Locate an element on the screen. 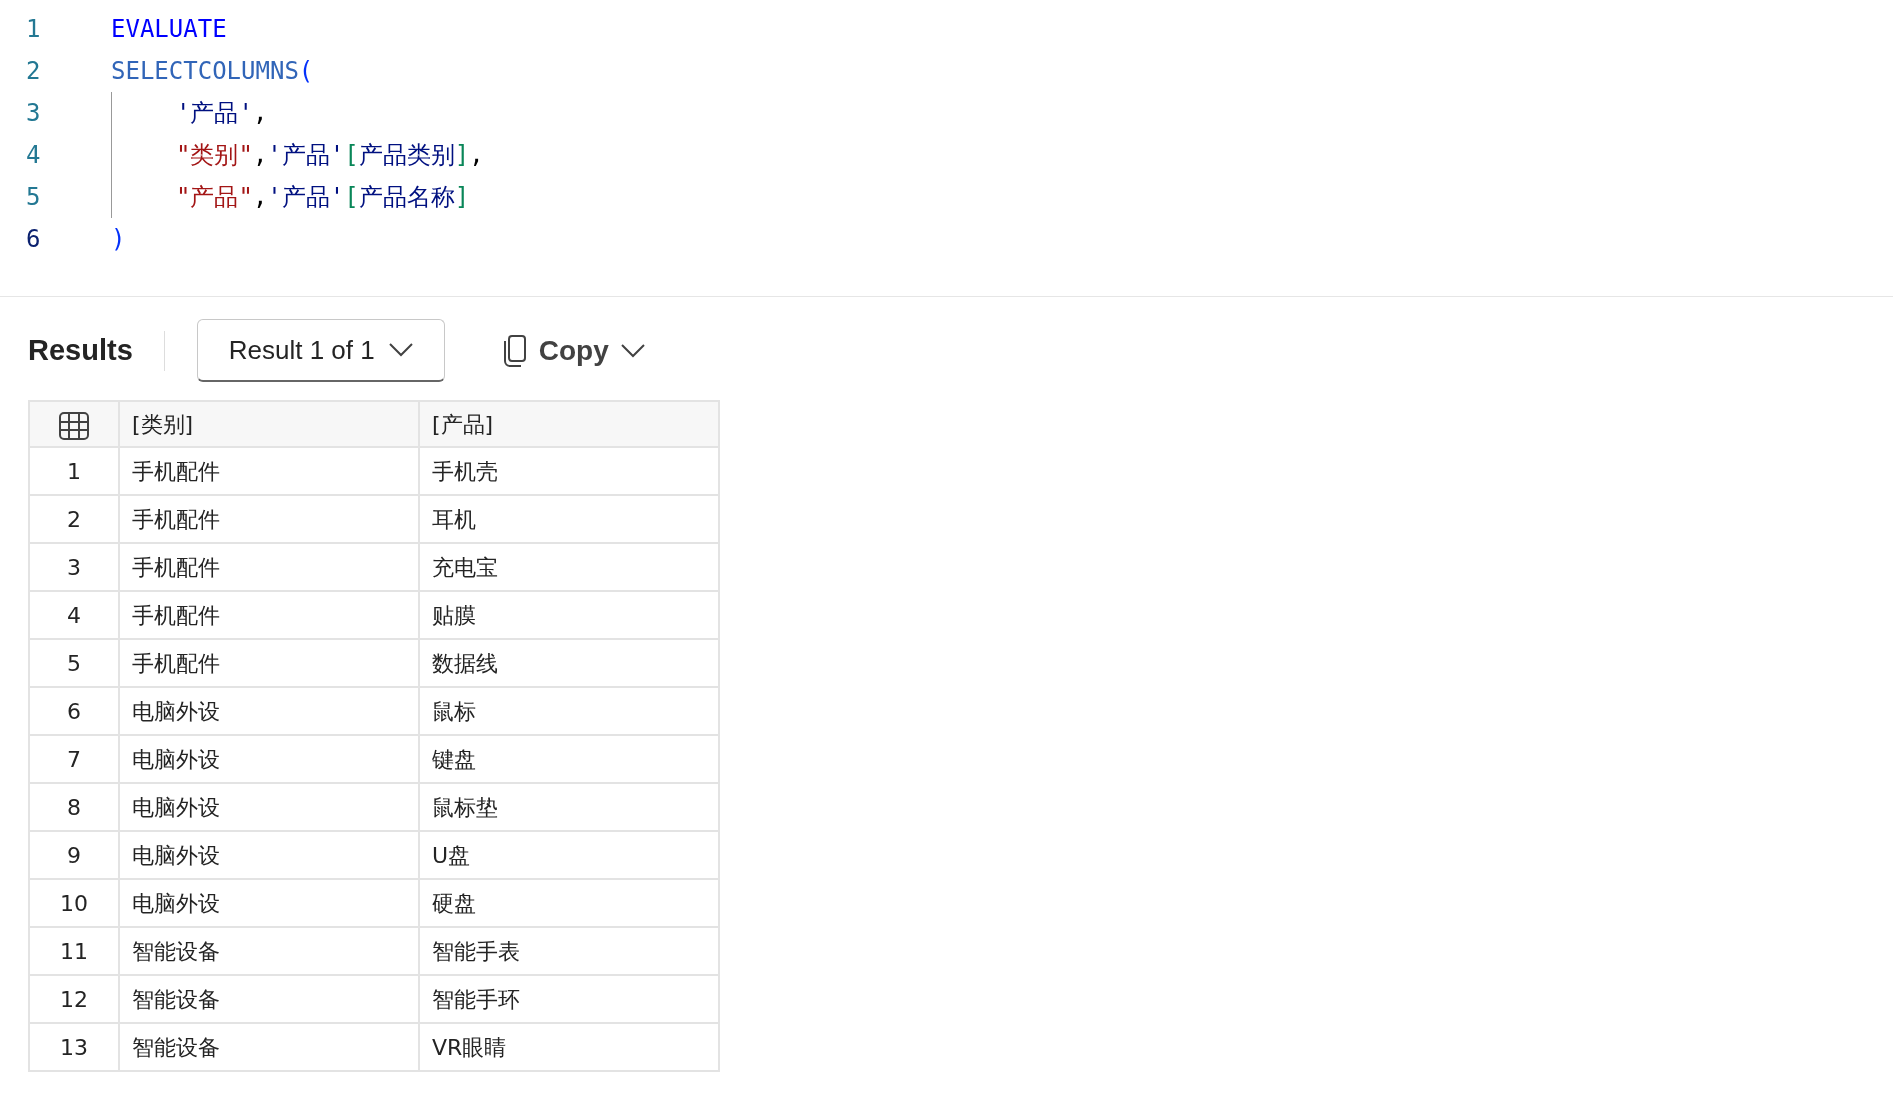 The width and height of the screenshot is (1893, 1119). table-cell: 耳机 is located at coordinates (569, 519).